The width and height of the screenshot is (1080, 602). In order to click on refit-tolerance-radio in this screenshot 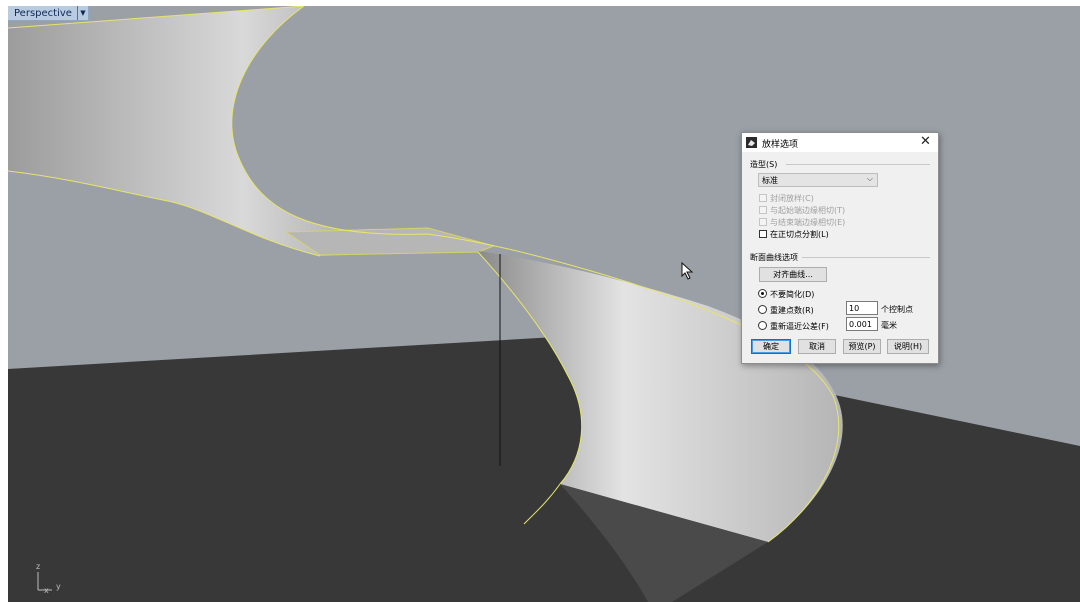, I will do `click(762, 325)`.